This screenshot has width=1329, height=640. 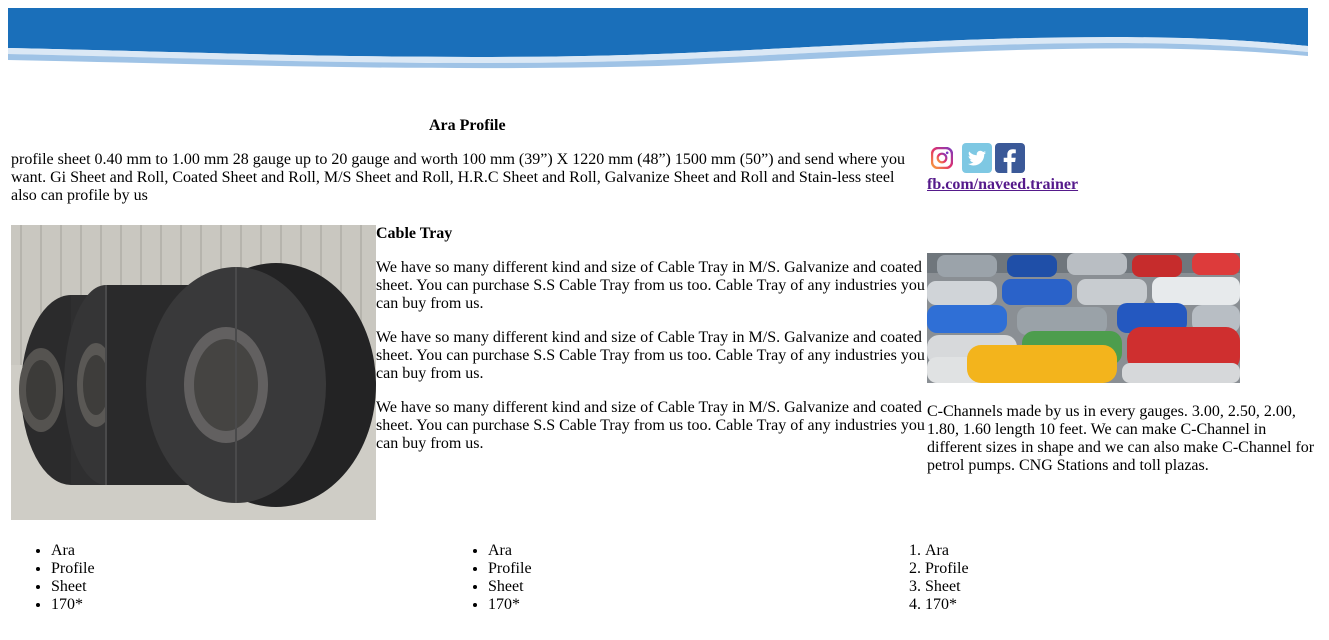 I want to click on facebook-link: fb.com/naveed.trainer, so click(x=1002, y=185).